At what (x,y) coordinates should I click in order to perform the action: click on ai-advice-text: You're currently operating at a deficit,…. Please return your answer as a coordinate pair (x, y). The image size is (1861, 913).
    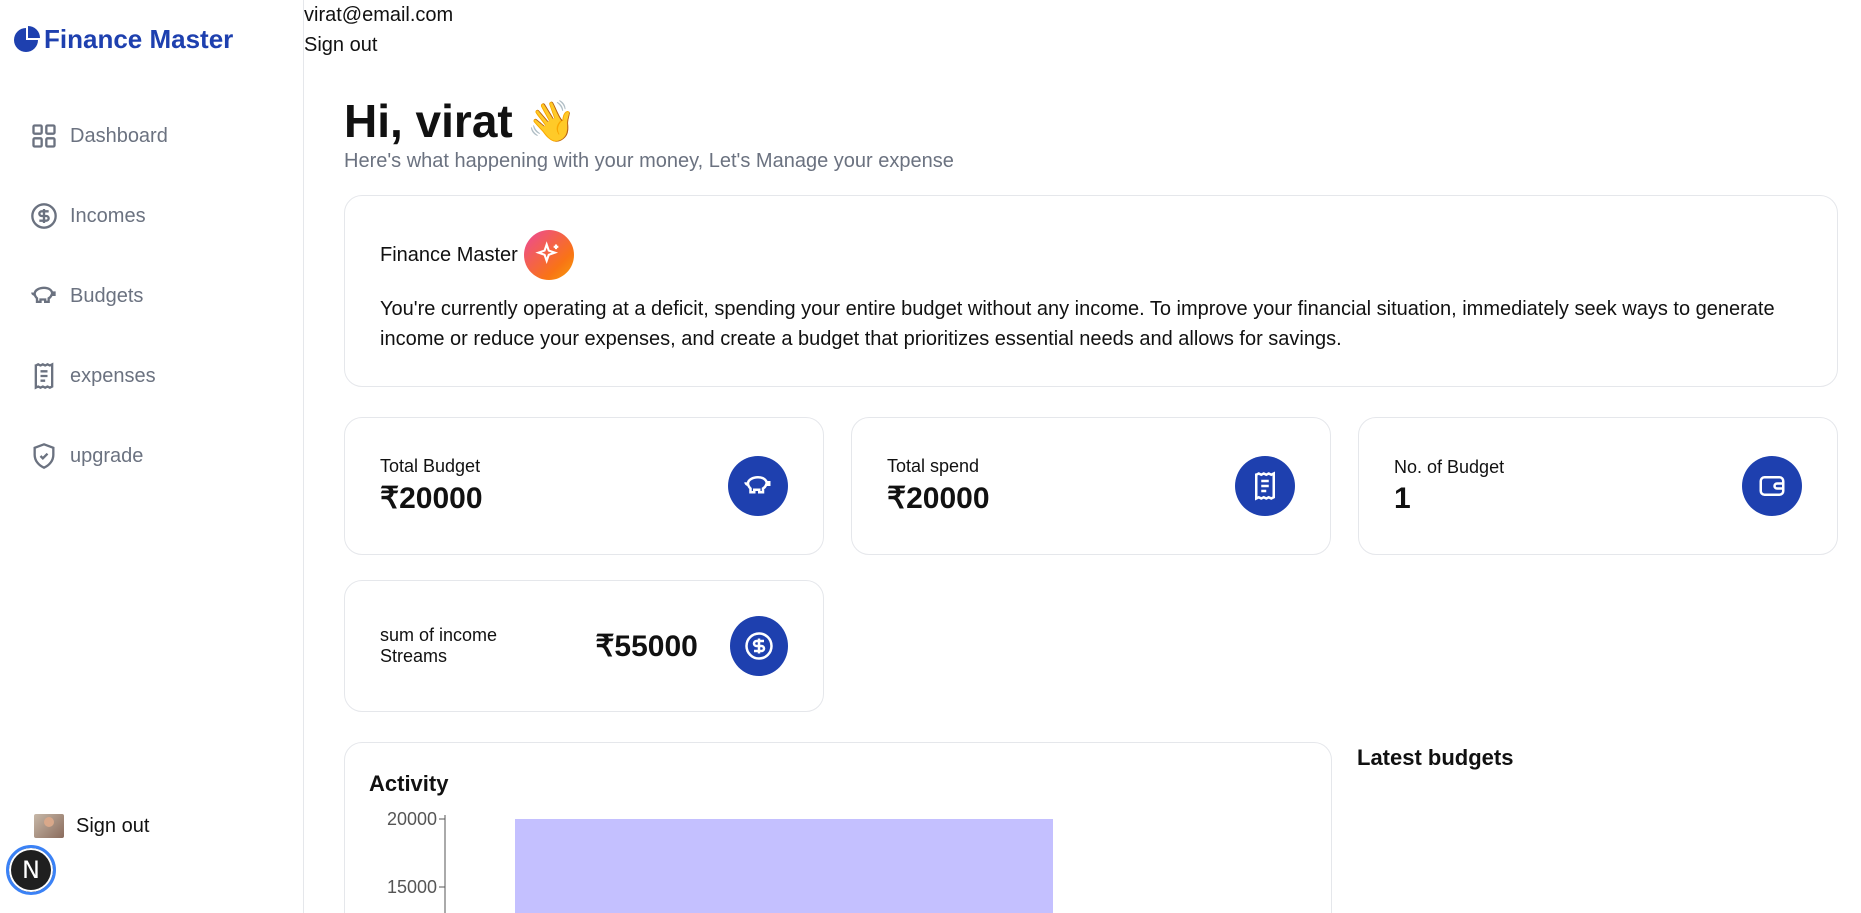
    Looking at the image, I should click on (1077, 324).